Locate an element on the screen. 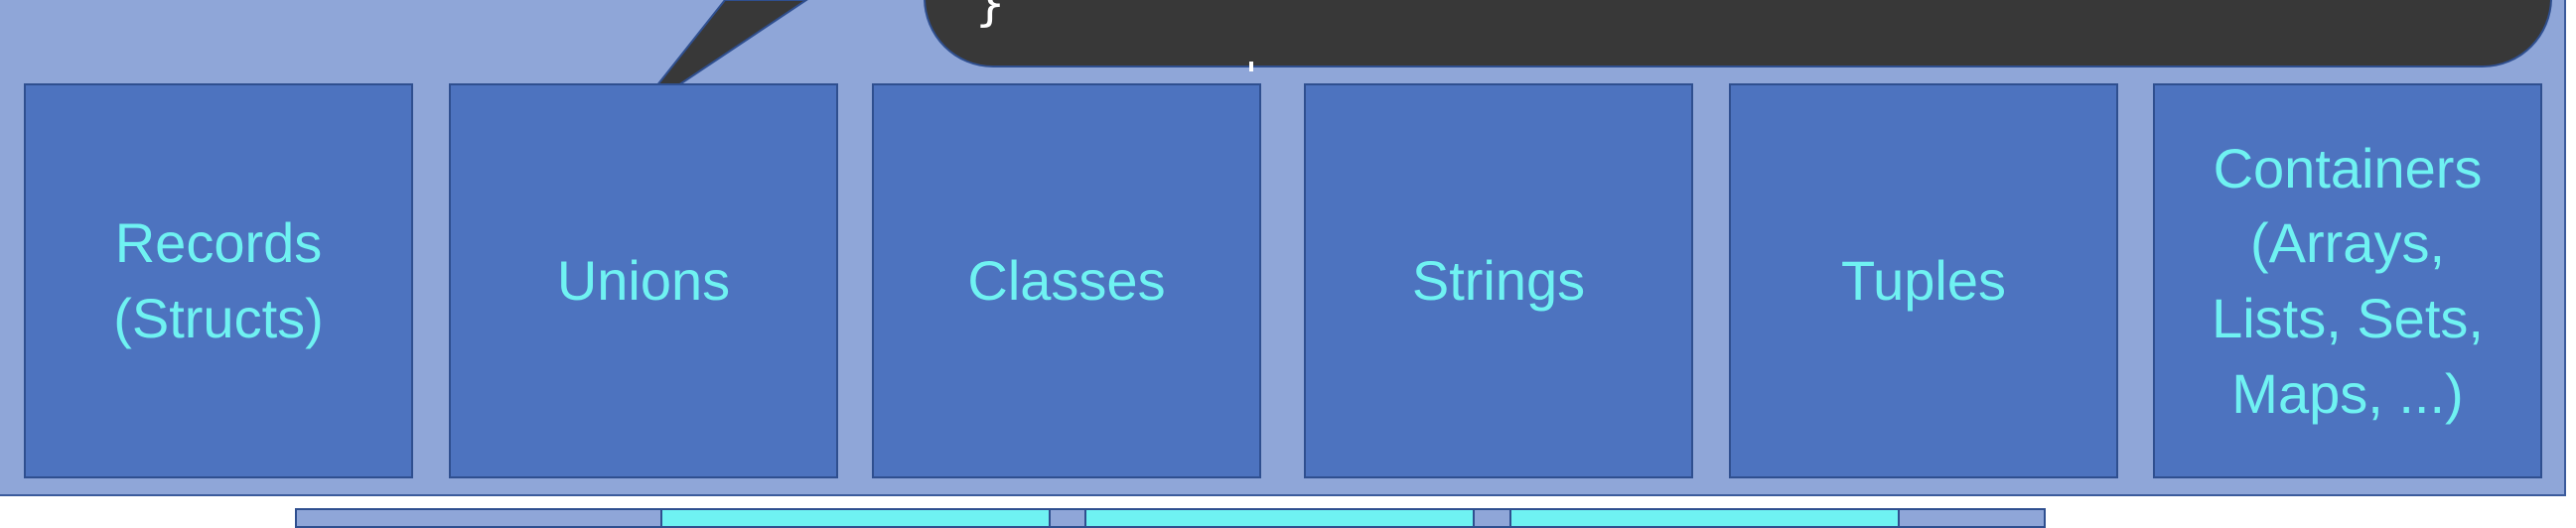  box-strings: Strings is located at coordinates (1499, 280).